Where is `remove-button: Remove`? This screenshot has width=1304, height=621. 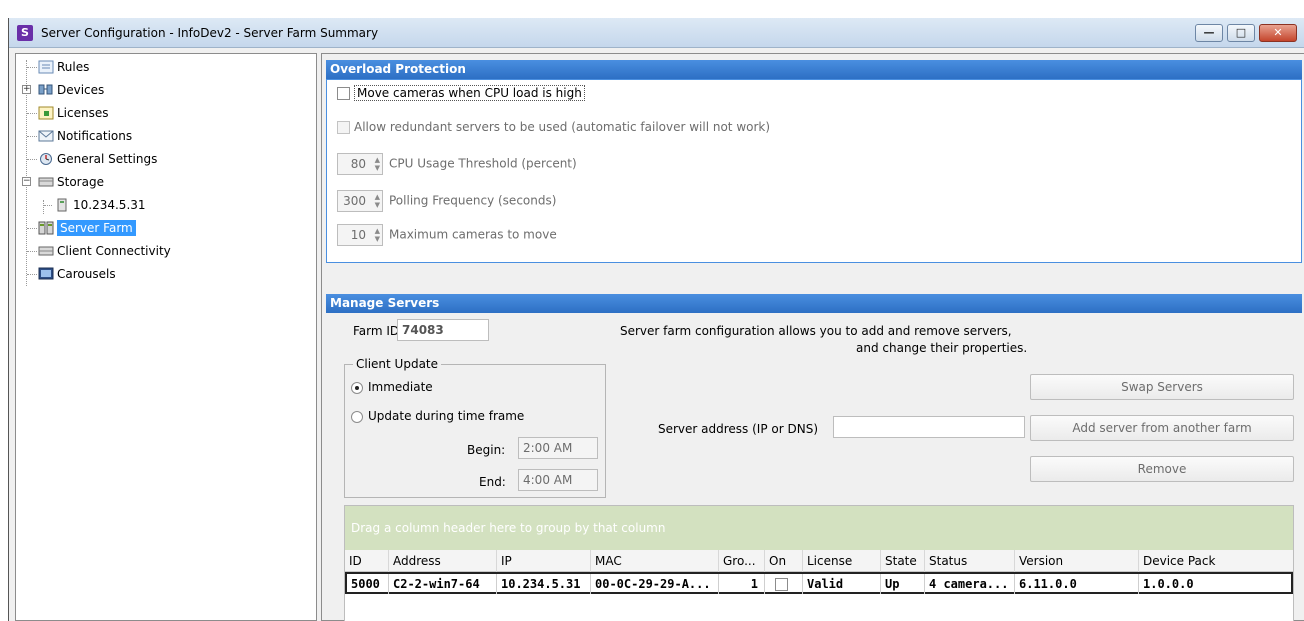
remove-button: Remove is located at coordinates (1162, 469).